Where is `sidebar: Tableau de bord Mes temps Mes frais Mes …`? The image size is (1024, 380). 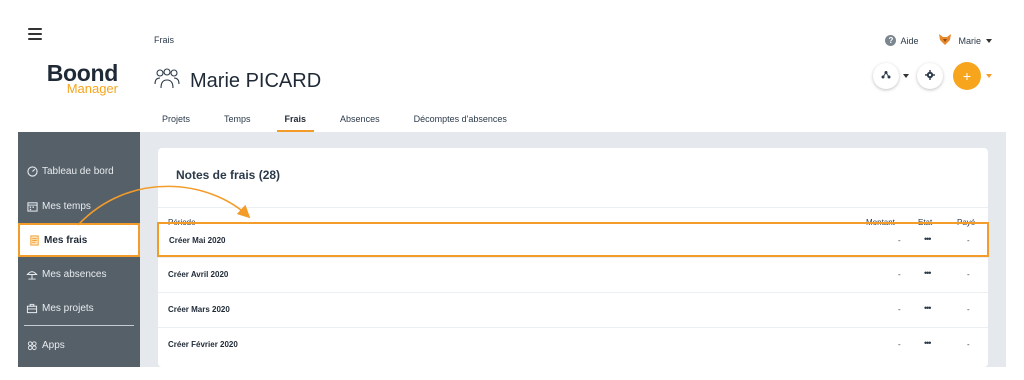
sidebar: Tableau de bord Mes temps Mes frais Mes … is located at coordinates (79, 249).